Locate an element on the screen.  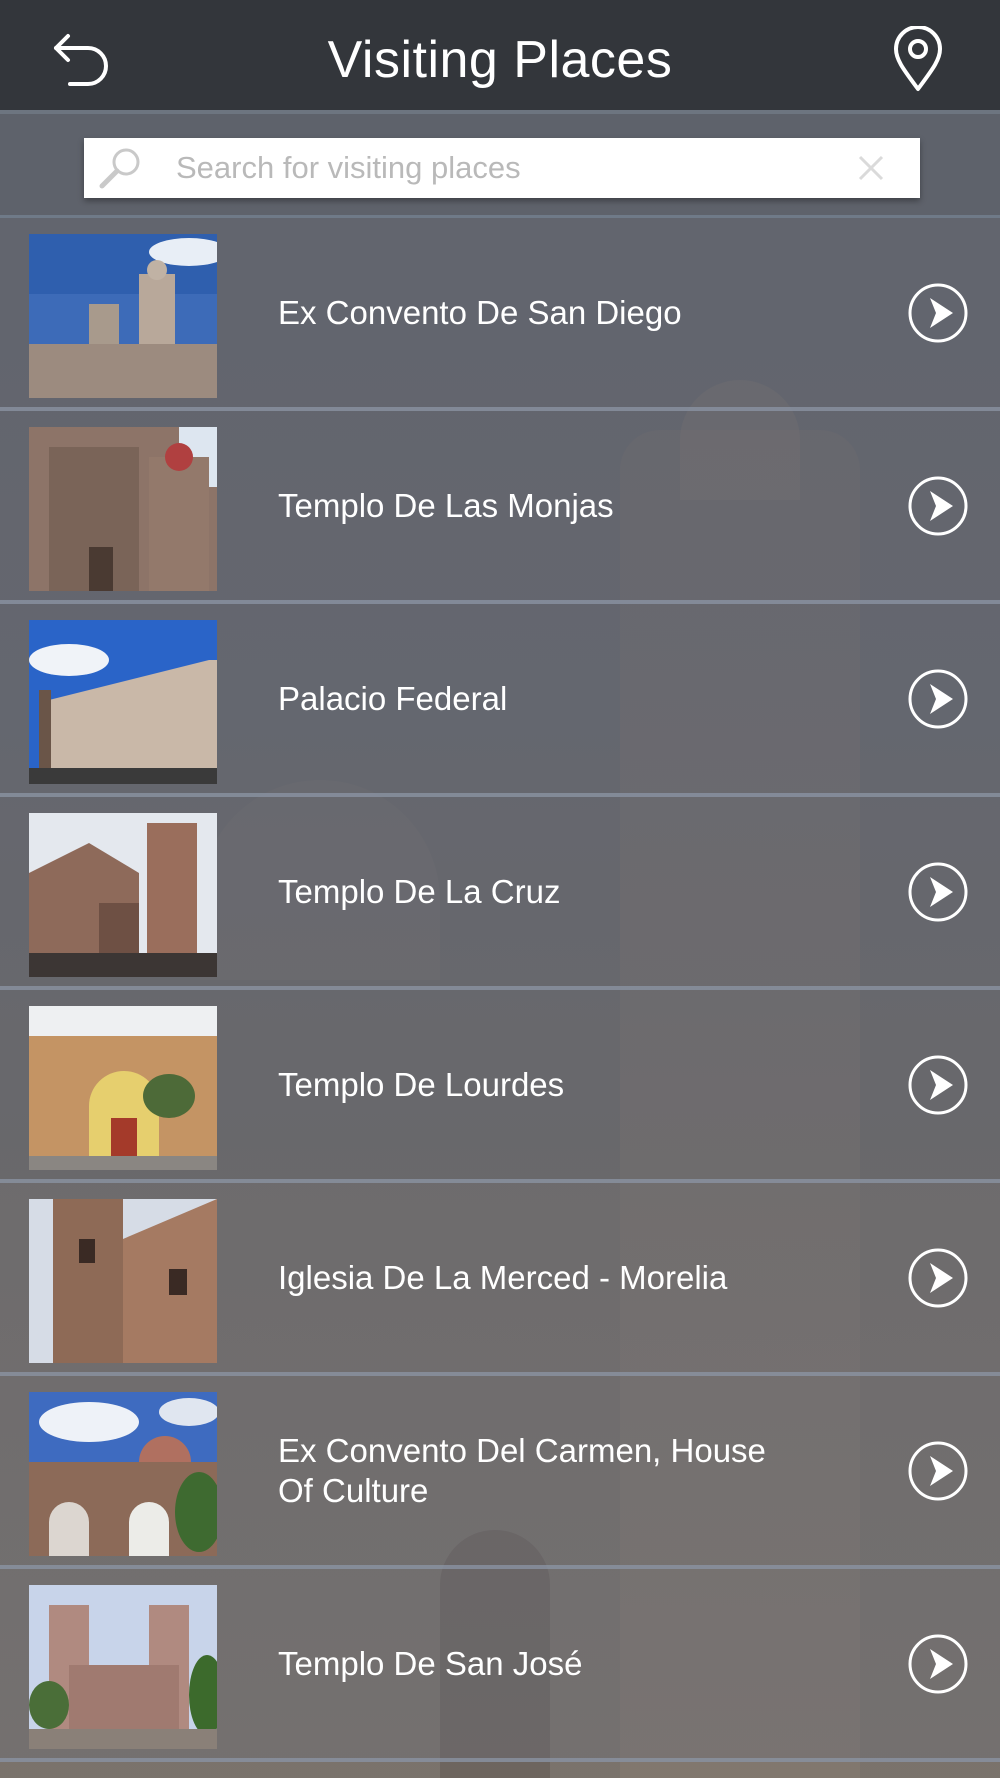
app-header: Visiting Places is located at coordinates (500, 57).